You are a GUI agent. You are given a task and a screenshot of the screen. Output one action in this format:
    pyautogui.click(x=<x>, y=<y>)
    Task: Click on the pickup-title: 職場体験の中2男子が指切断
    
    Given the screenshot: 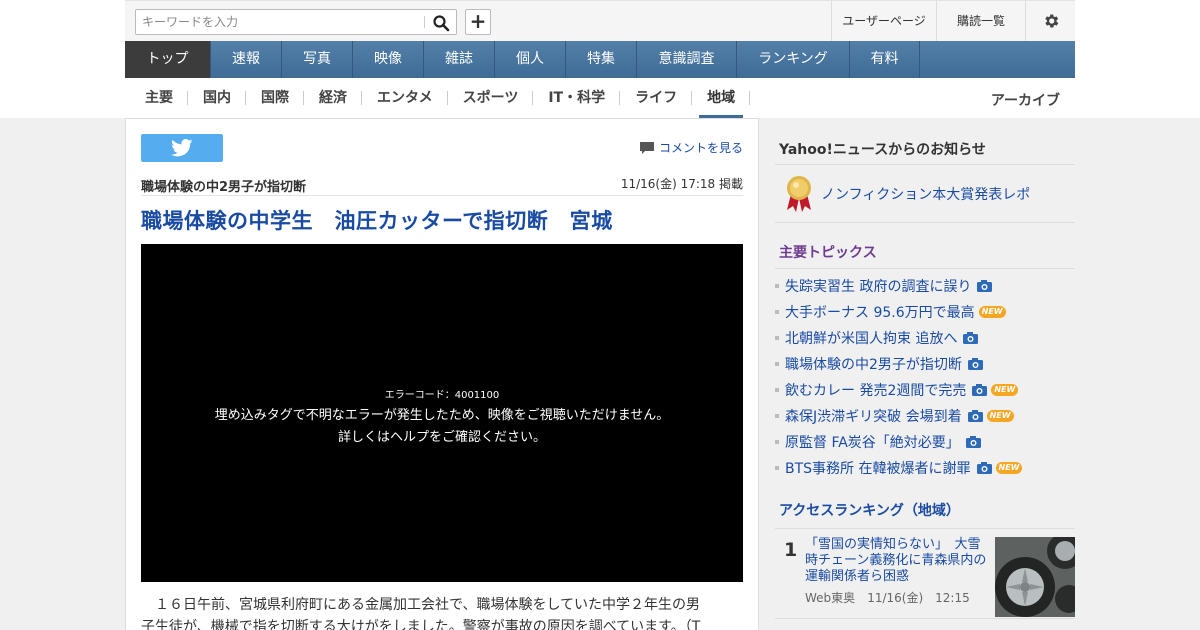 What is the action you would take?
    pyautogui.click(x=224, y=187)
    